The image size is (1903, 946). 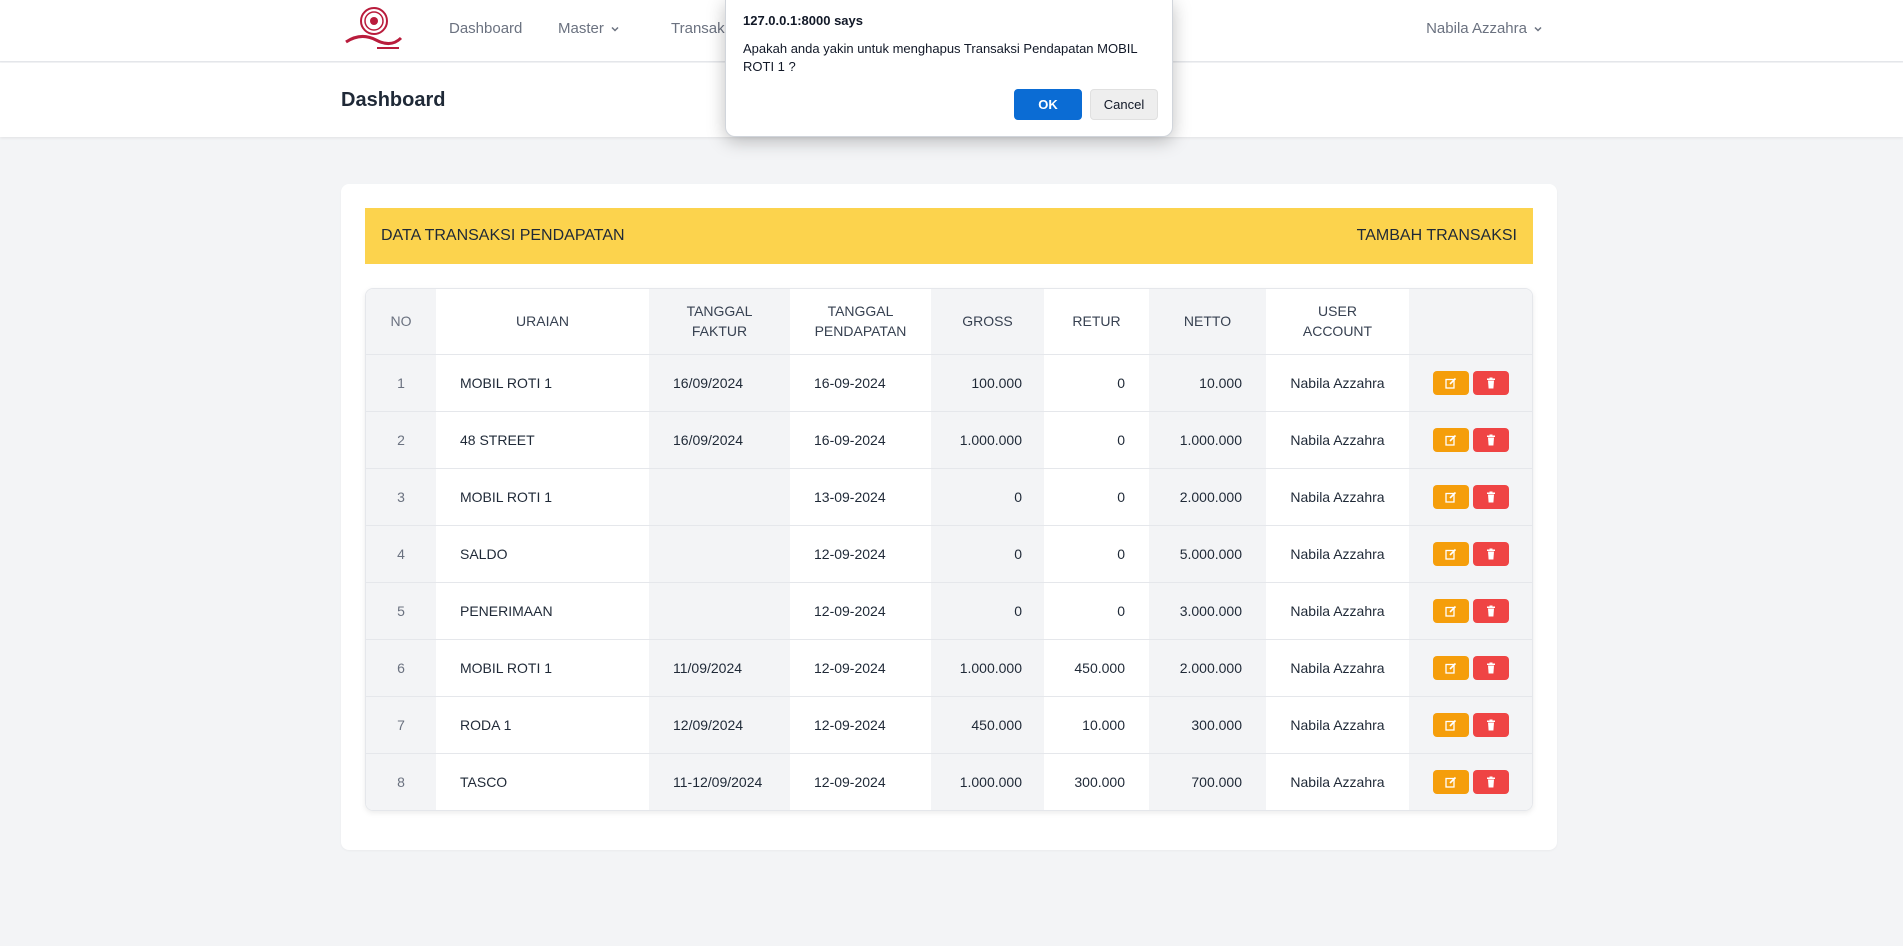 What do you see at coordinates (719, 322) in the screenshot?
I see `col-header-tanggal-faktur: TANGGAL FAKTUR` at bounding box center [719, 322].